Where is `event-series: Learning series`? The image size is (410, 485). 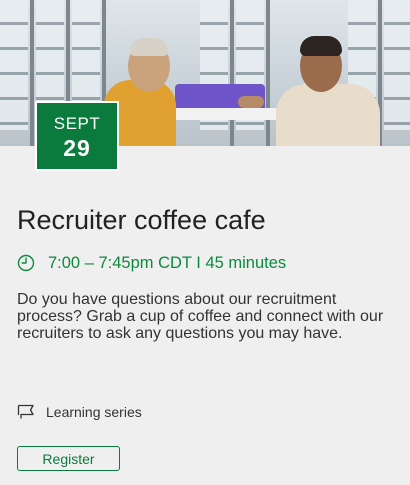 event-series: Learning series is located at coordinates (94, 412).